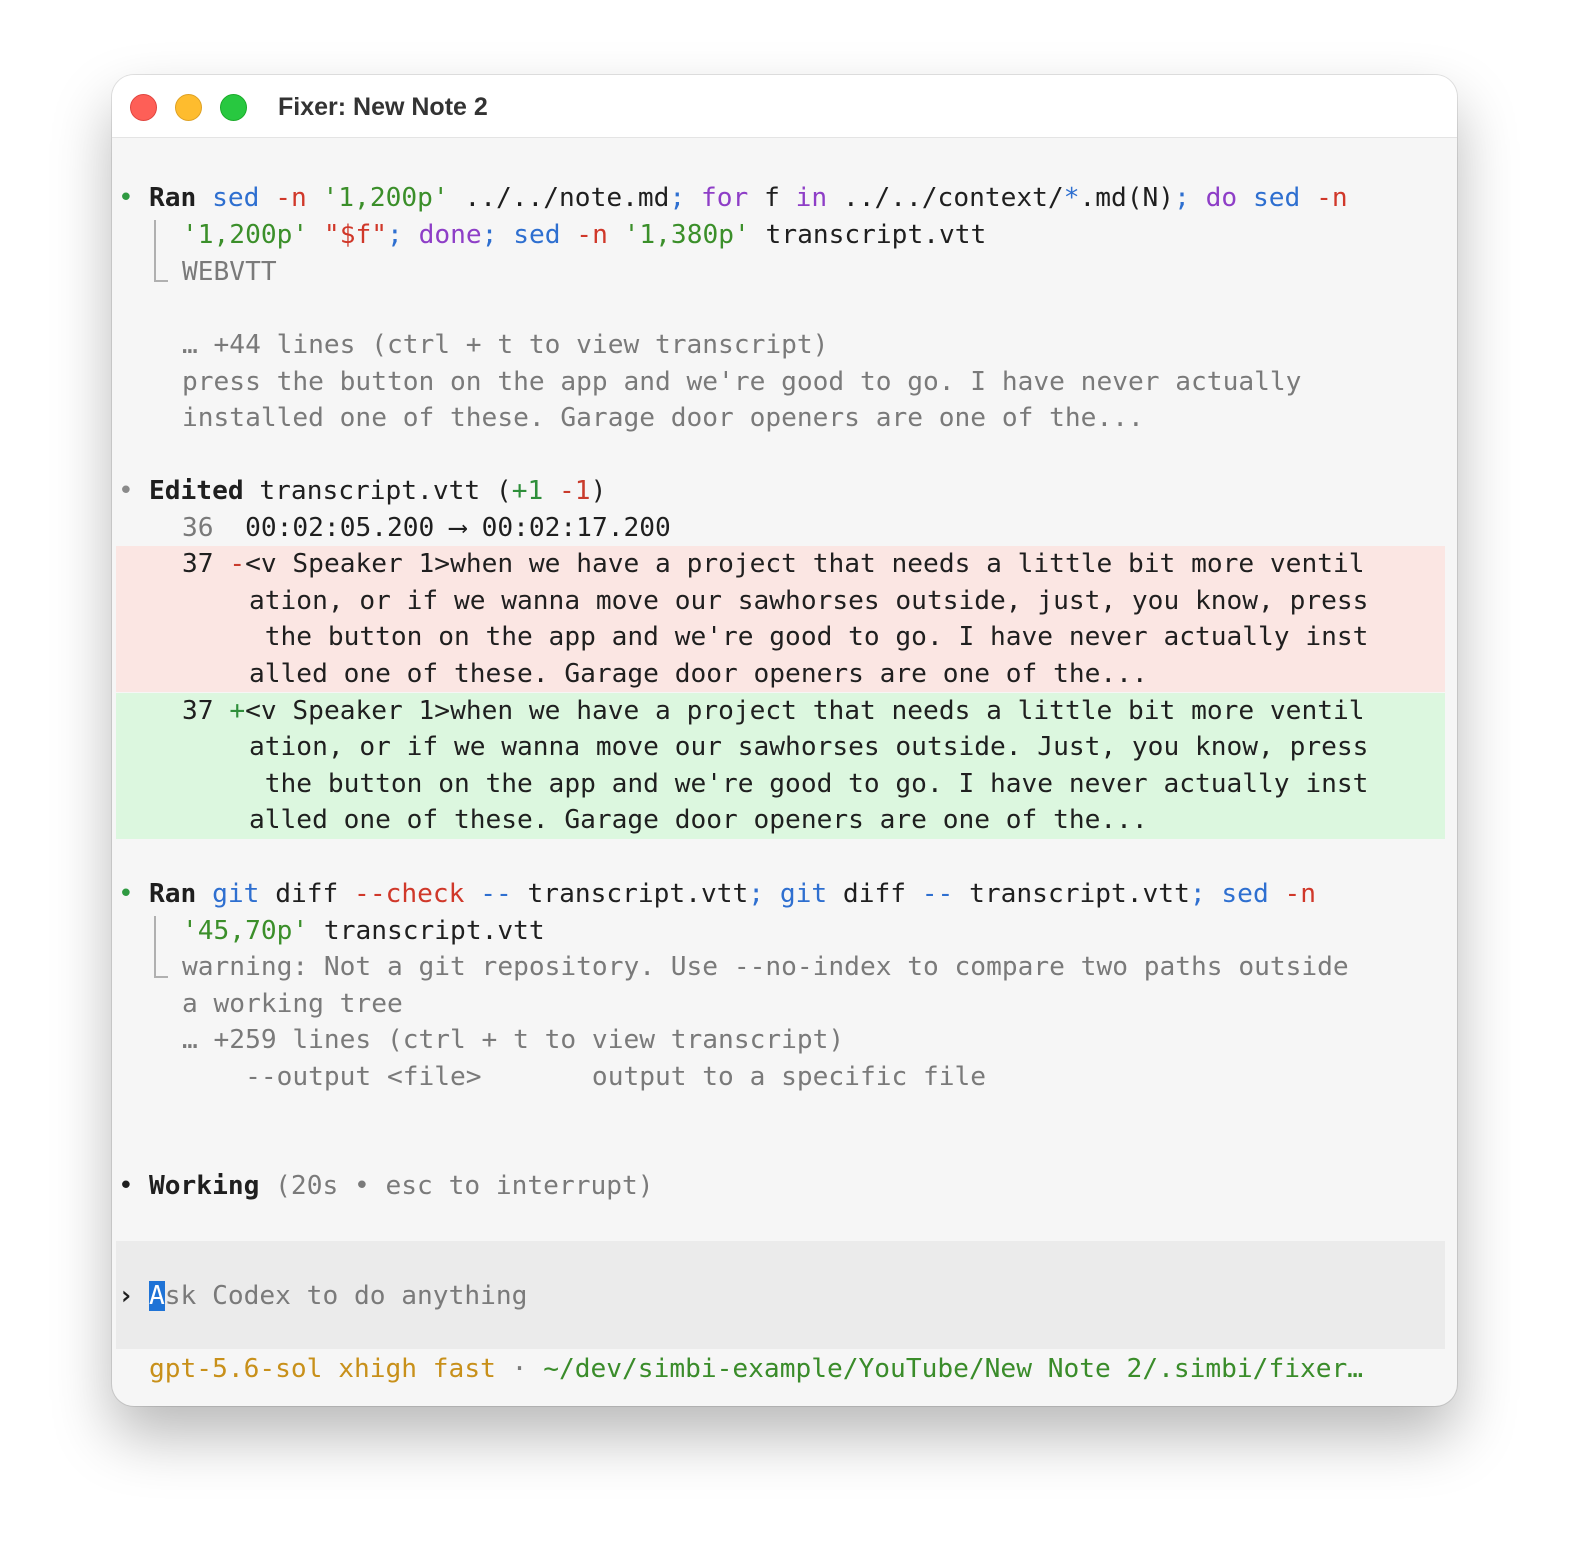 The width and height of the screenshot is (1584, 1568). I want to click on diff-sign: -, so click(237, 564).